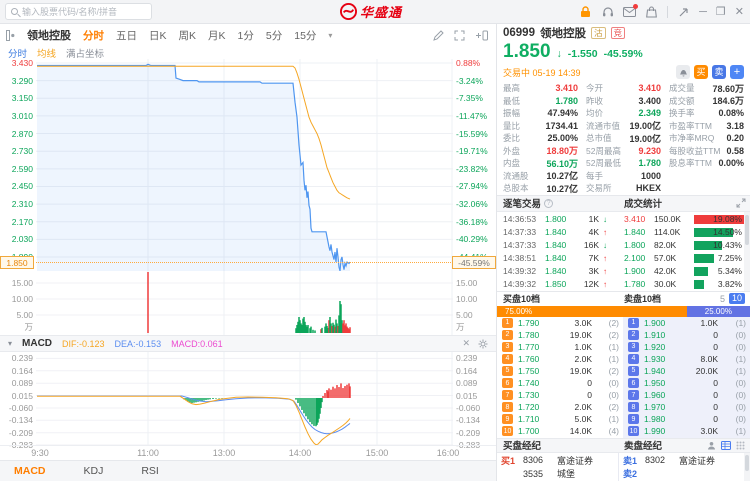  Describe the element at coordinates (683, 72) in the screenshot. I see `alert-bell-icon` at that location.